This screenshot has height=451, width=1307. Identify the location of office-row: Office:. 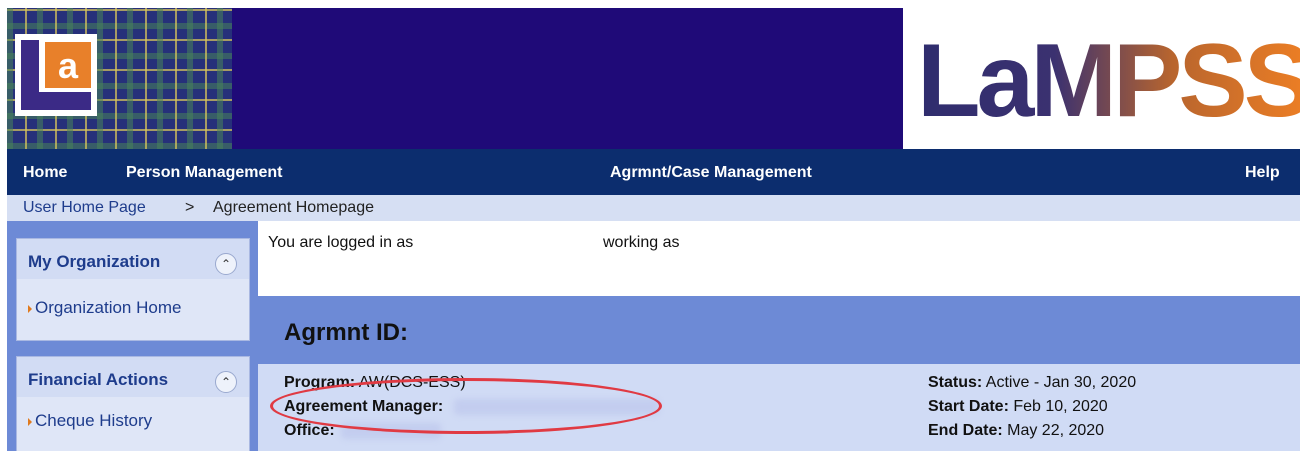
(363, 431).